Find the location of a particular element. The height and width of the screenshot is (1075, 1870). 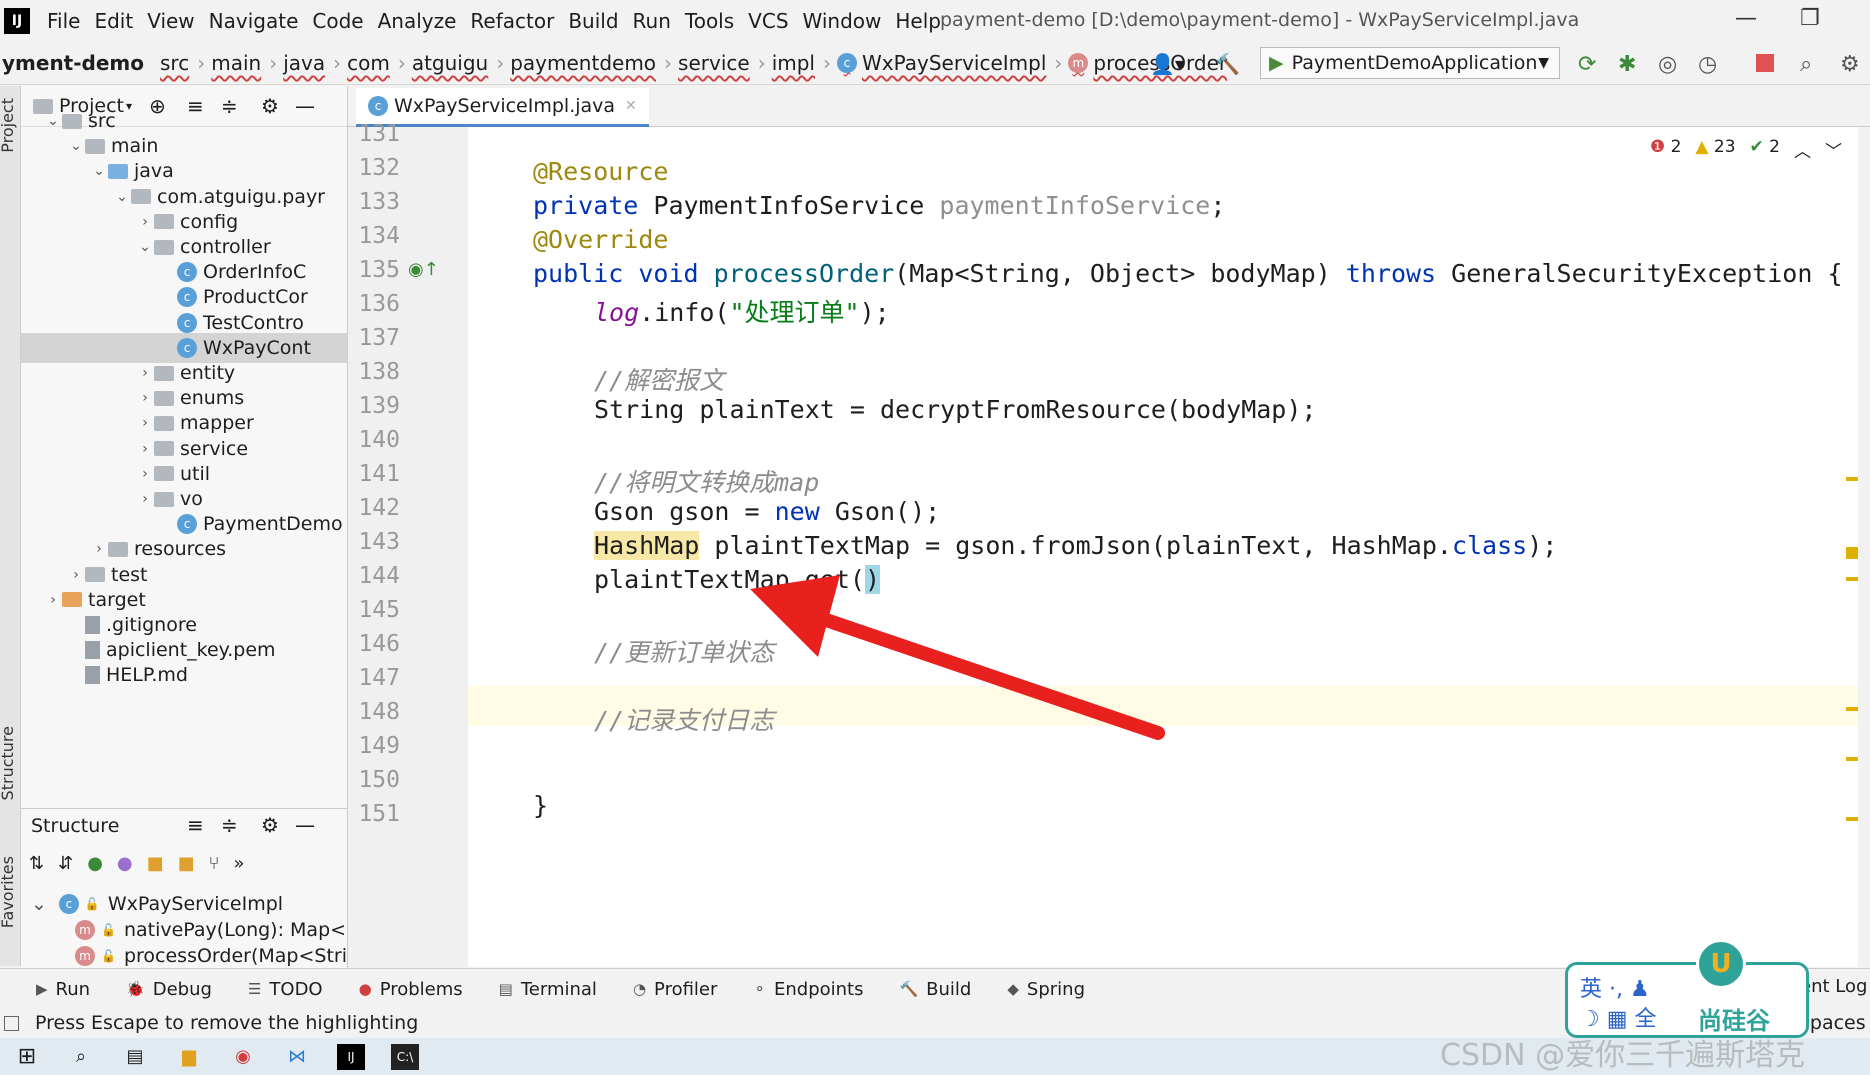

terminal-icon: C:\ is located at coordinates (405, 1056).